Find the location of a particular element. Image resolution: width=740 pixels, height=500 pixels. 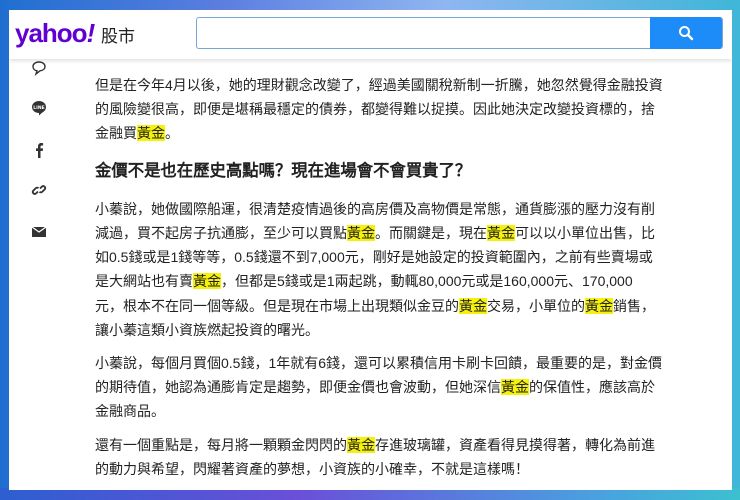

text-segment: ，但都是5錢或是1兩起跳，動輒80,000元或是160,000元、170,000 is located at coordinates (427, 281).